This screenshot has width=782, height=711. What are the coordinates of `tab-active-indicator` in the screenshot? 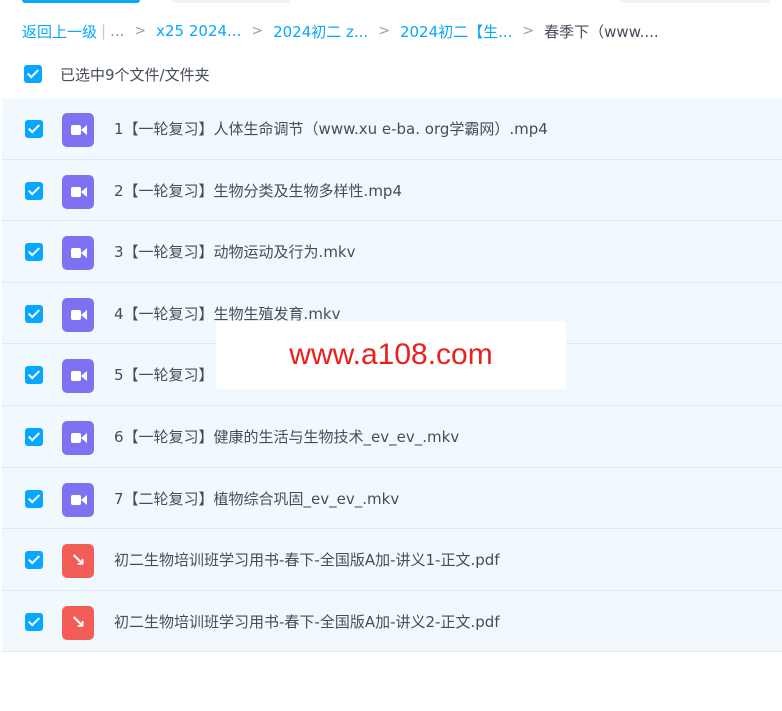 It's located at (81, 1).